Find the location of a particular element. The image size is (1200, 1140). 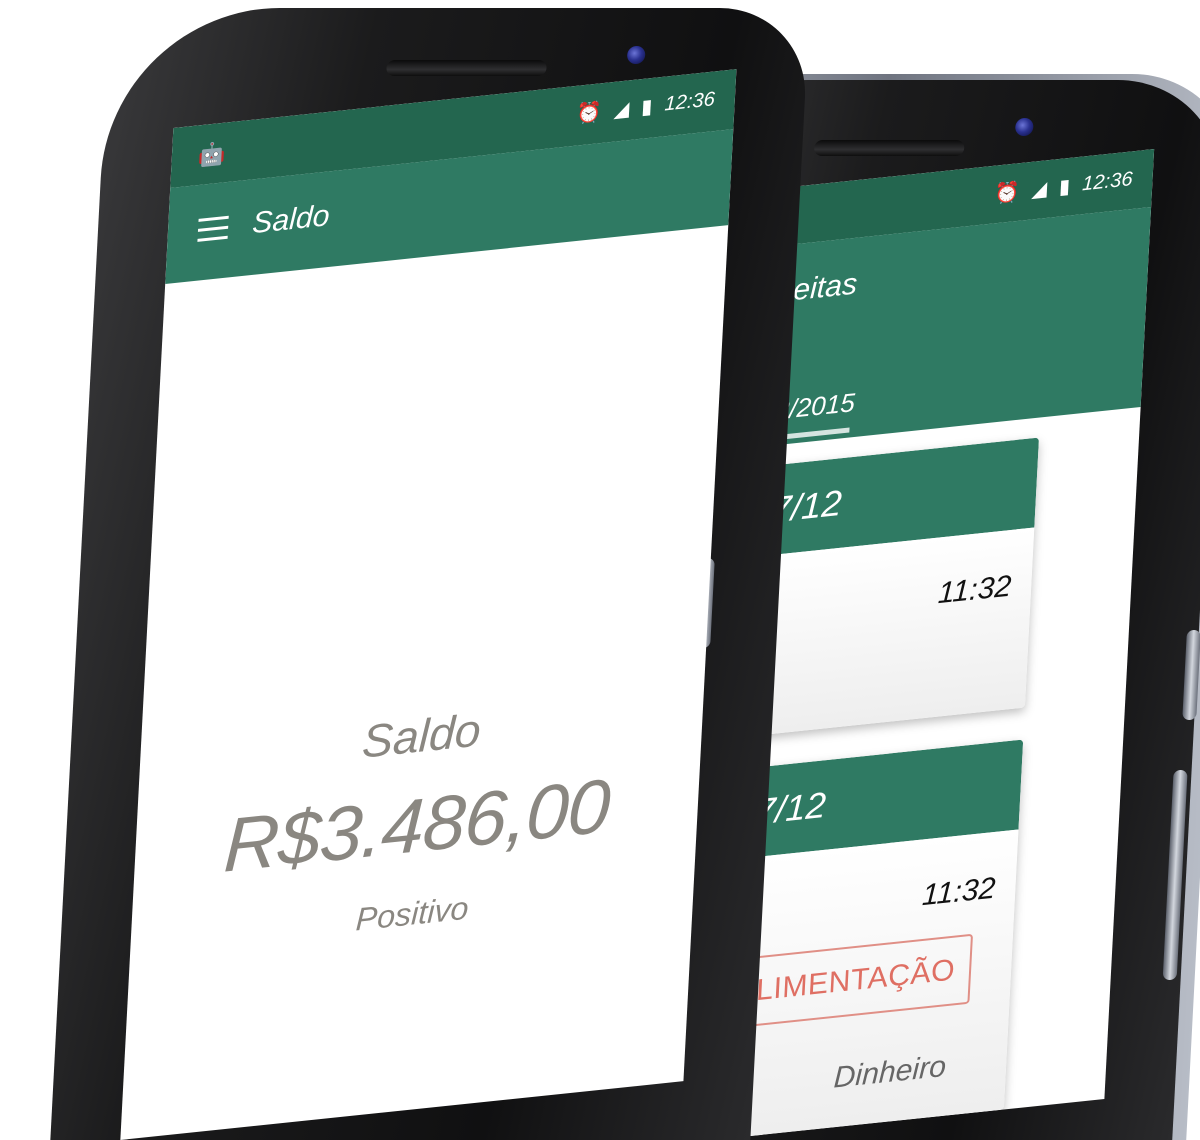

balance-summary: Saldo R$3.486,00 Positivo is located at coordinates (417, 820).